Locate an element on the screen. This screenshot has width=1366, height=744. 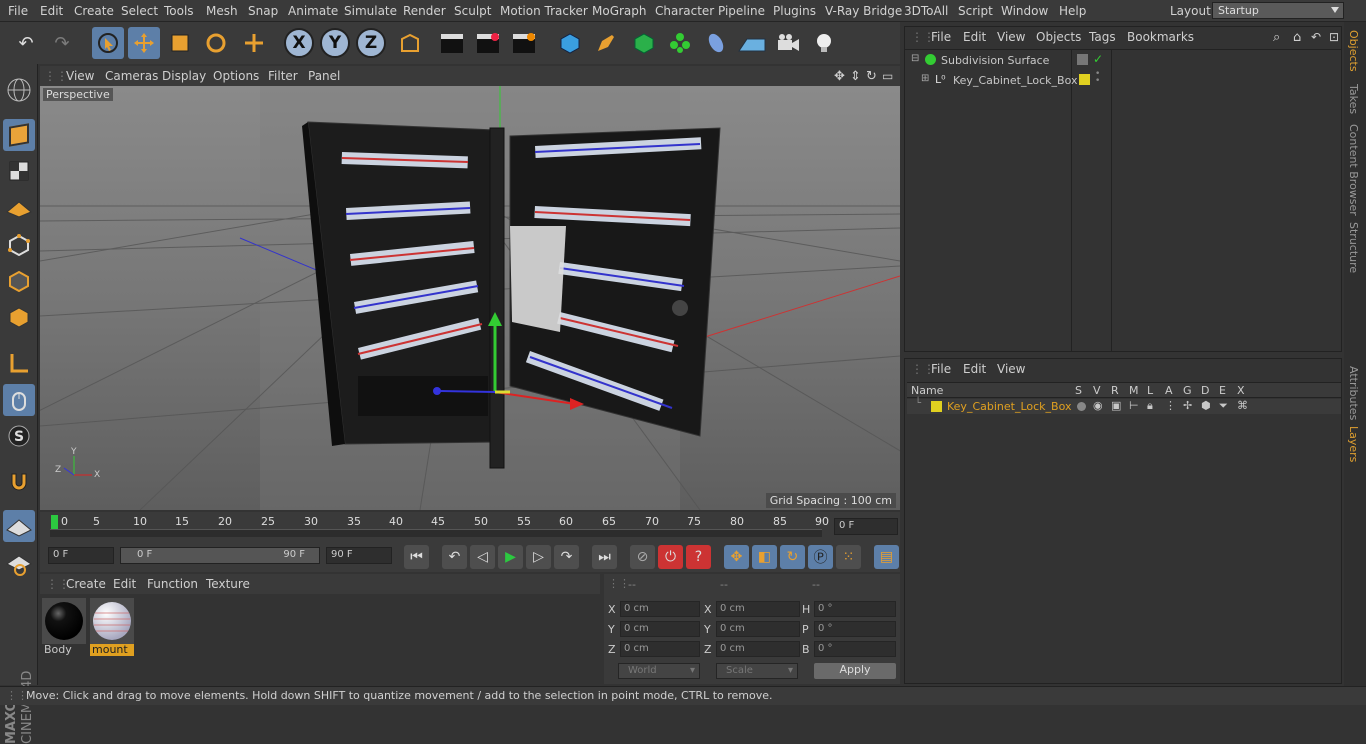
next-frame-button: ▷ is located at coordinates (538, 557).